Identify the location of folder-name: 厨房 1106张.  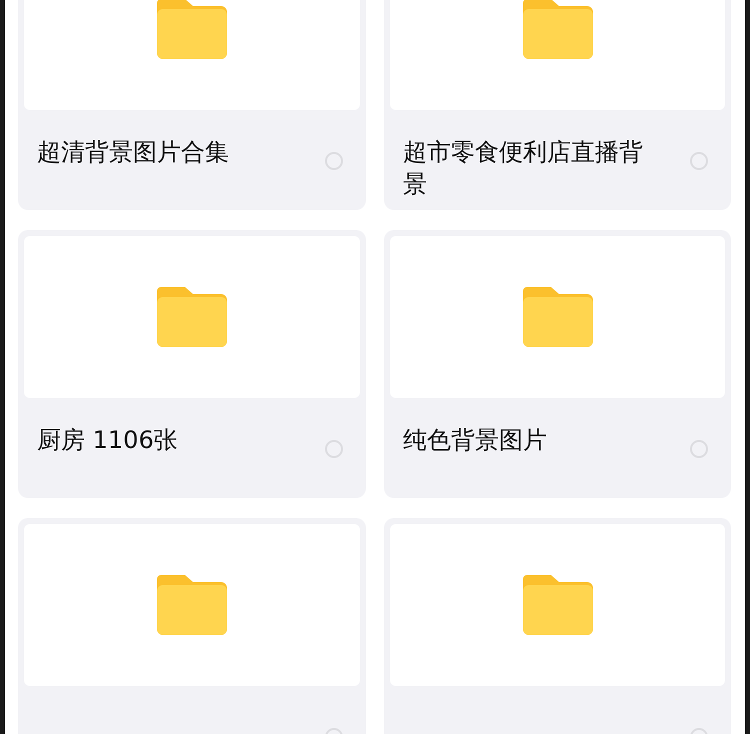
(108, 440).